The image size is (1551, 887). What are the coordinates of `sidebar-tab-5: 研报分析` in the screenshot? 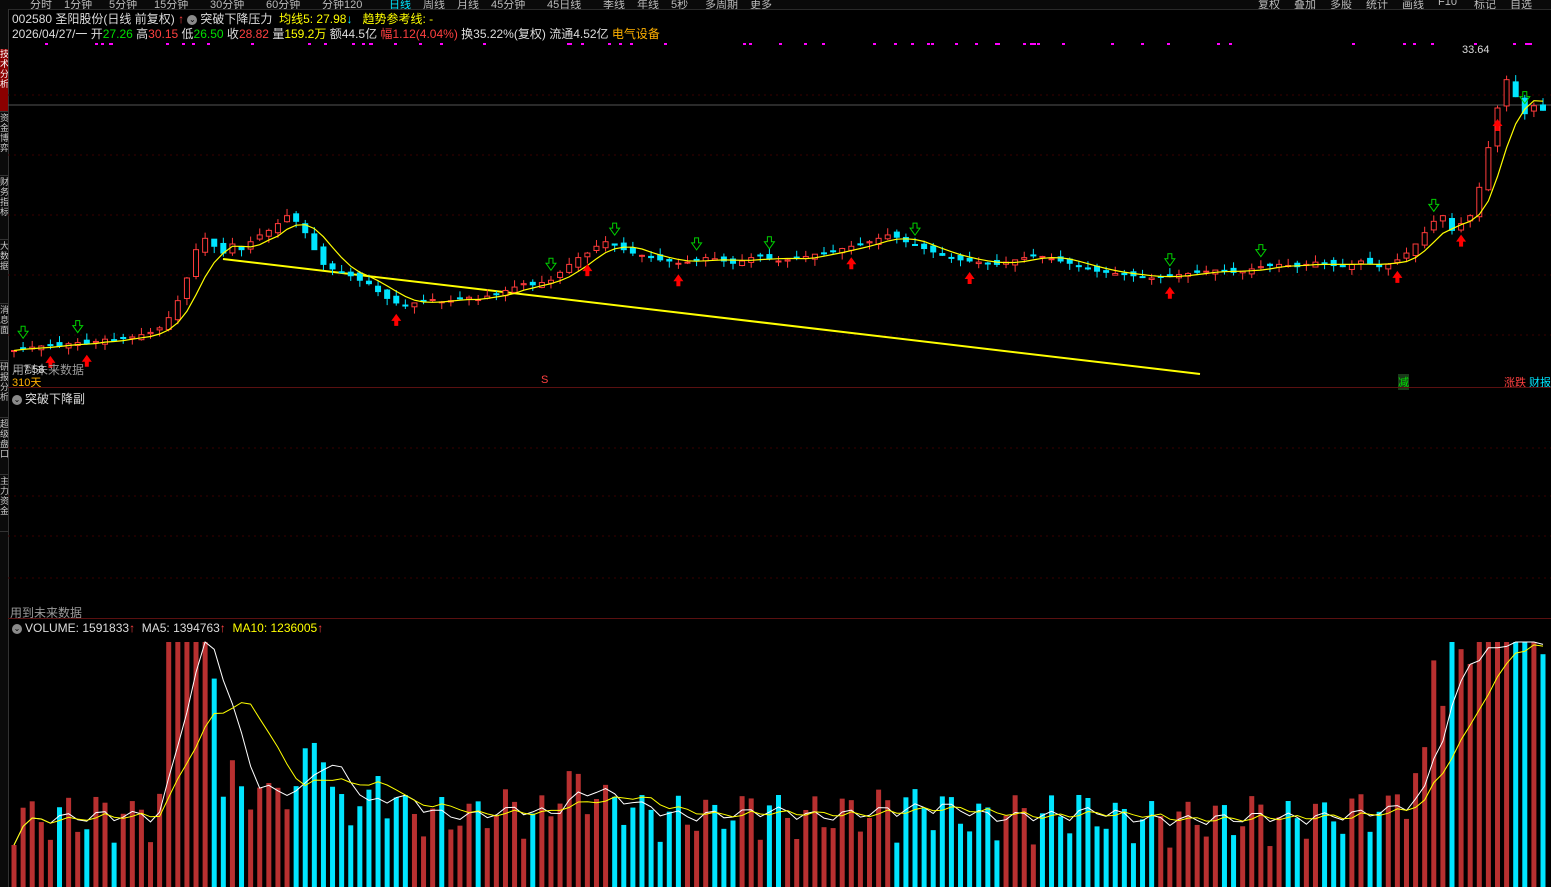 It's located at (4, 390).